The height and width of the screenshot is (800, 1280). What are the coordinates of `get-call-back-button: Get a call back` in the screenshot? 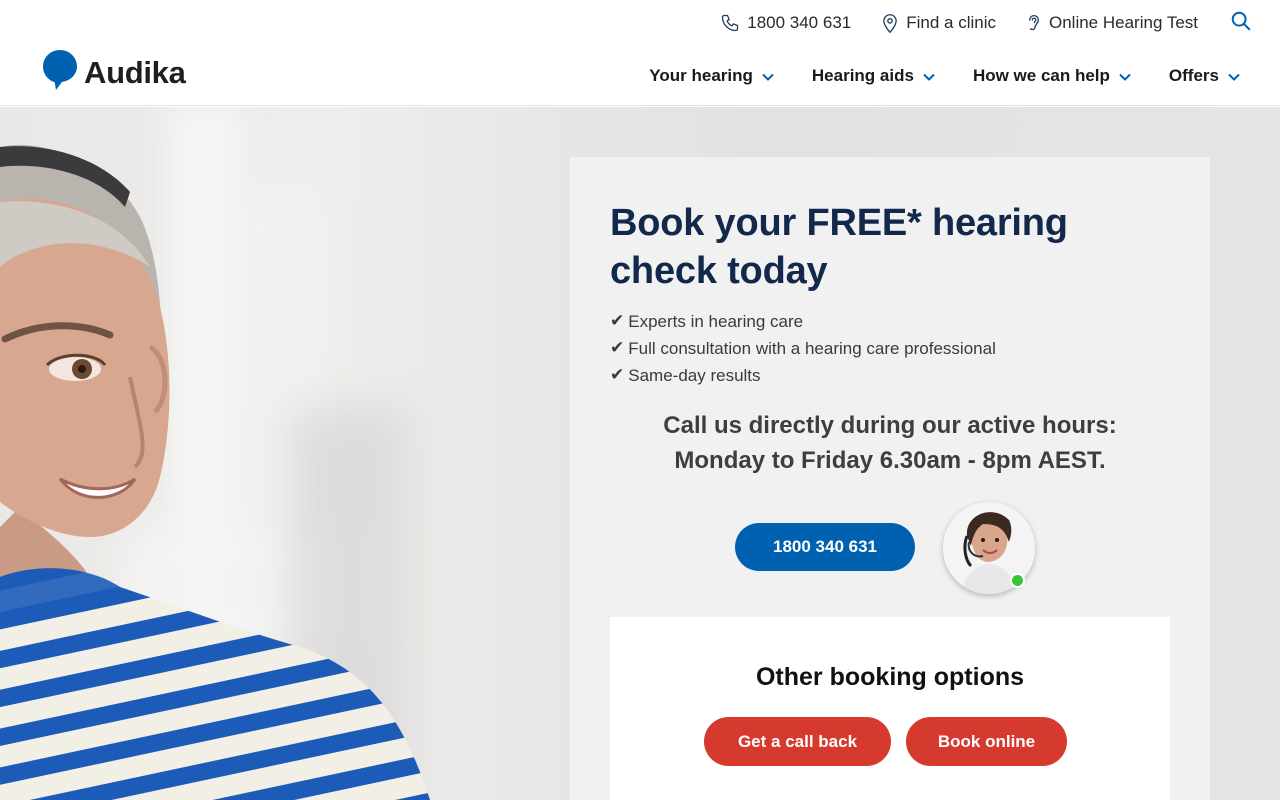 It's located at (797, 741).